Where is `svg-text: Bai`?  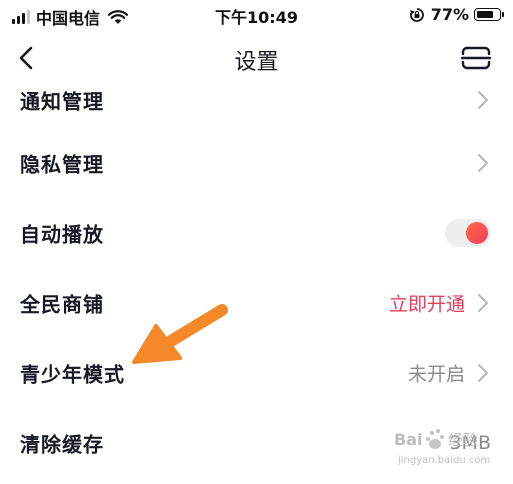
svg-text: Bai is located at coordinates (408, 439).